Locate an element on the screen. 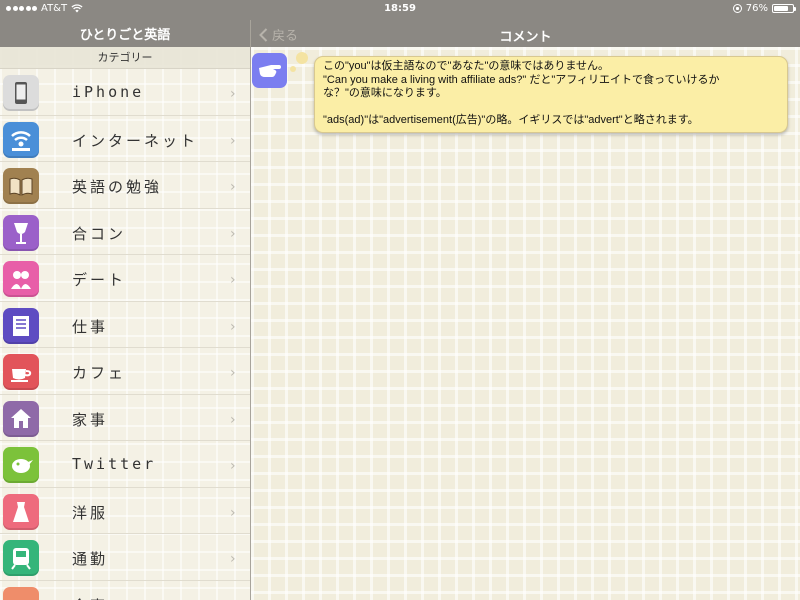 This screenshot has width=800, height=600. bird-icon is located at coordinates (21, 465).